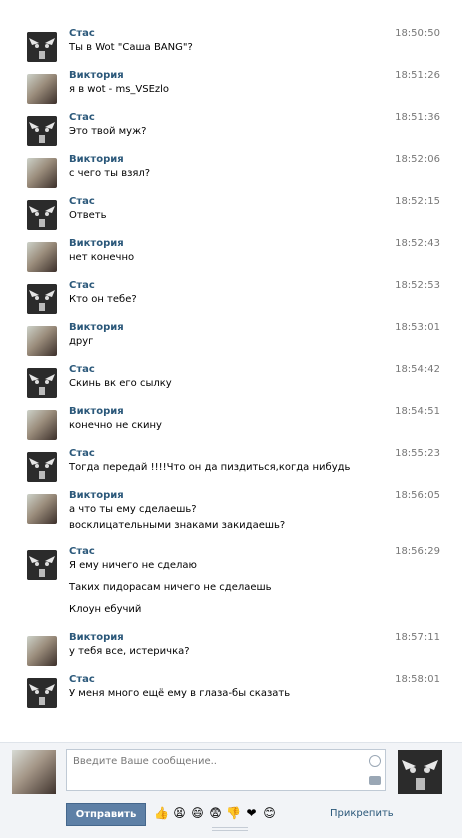 Image resolution: width=462 pixels, height=838 pixels. What do you see at coordinates (417, 637) in the screenshot?
I see `message-time: 18:57:11` at bounding box center [417, 637].